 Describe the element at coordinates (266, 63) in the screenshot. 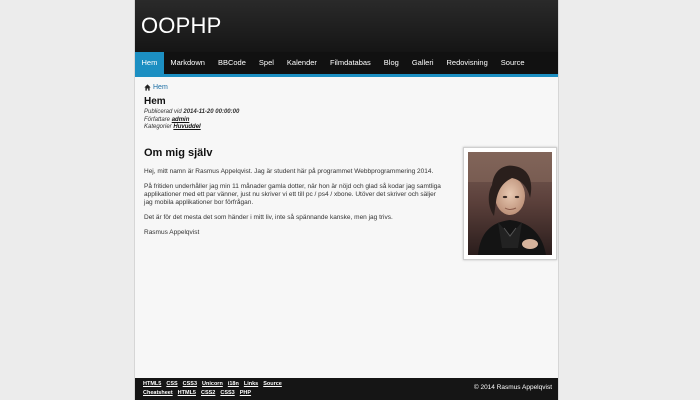

I see `nav-item-spel: Spel` at that location.